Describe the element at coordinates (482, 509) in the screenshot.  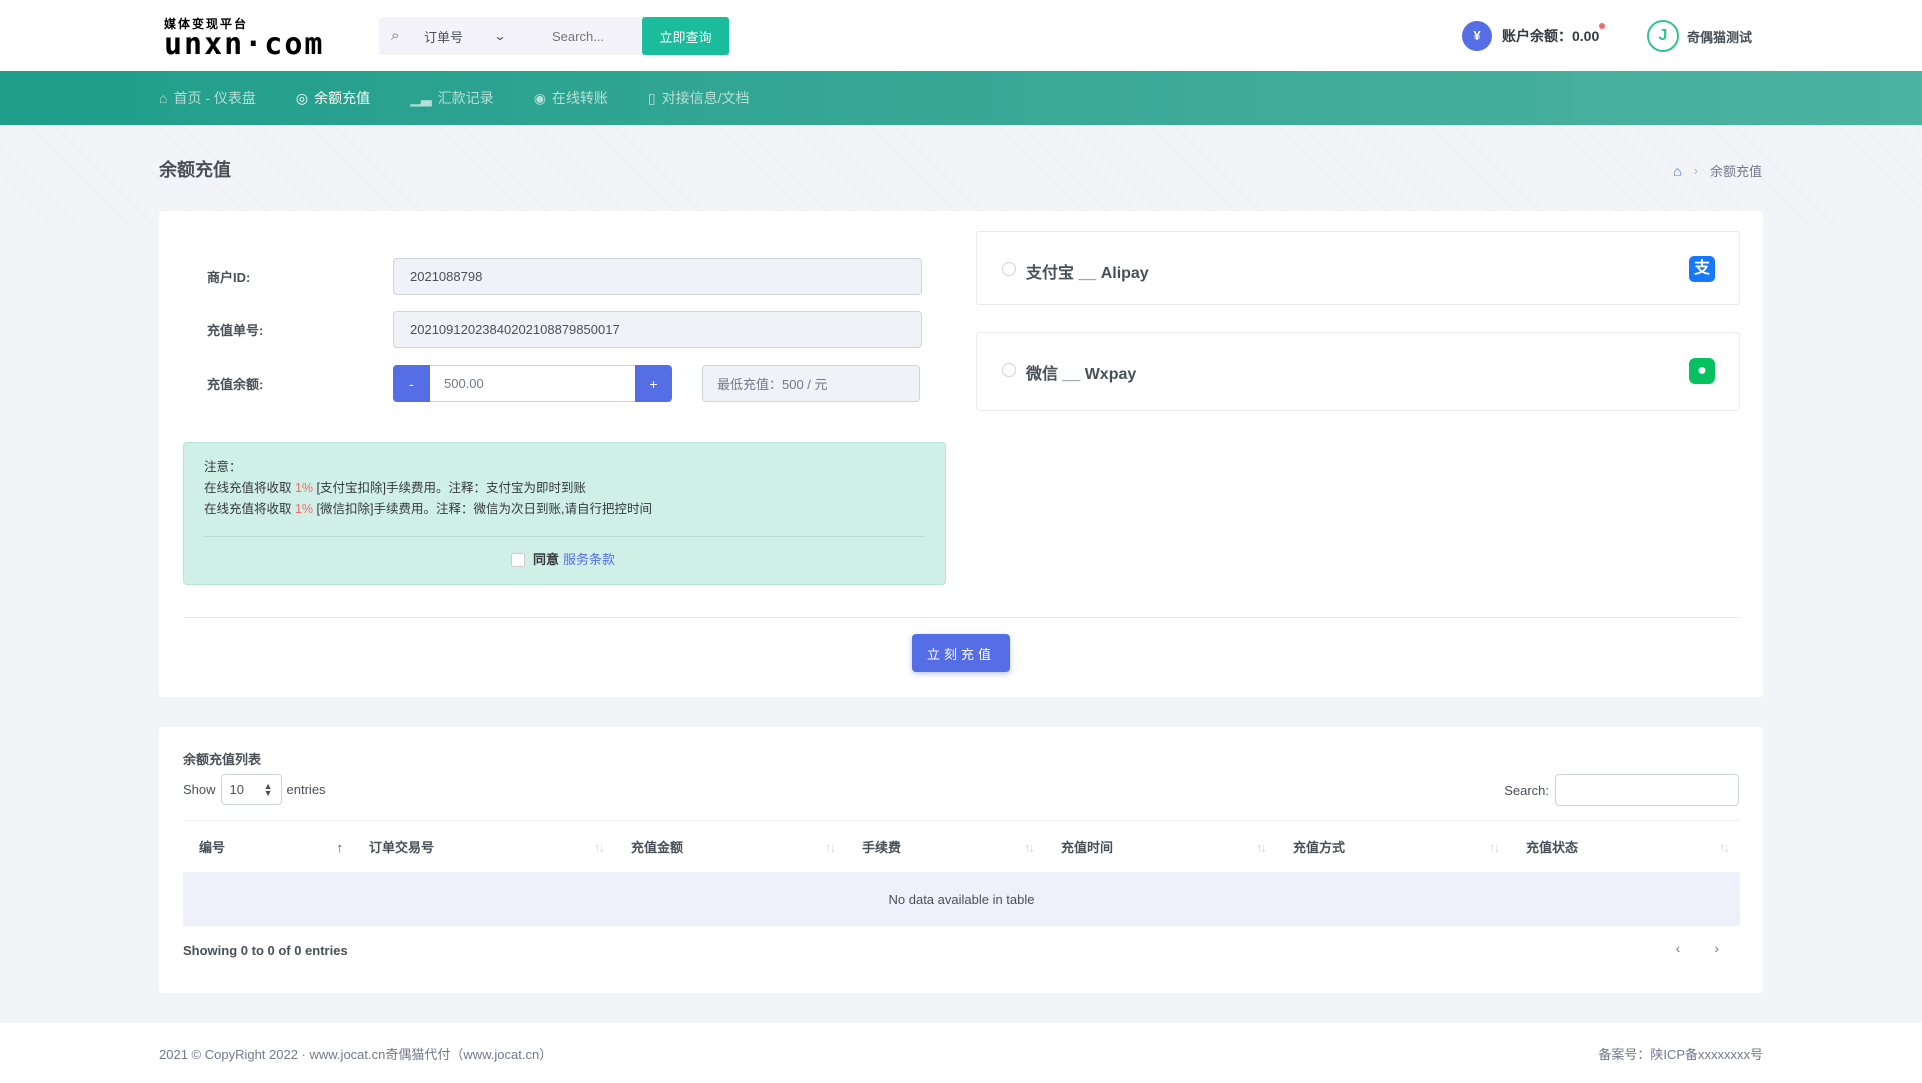
I see `notice-text: [微信扣除]手续费用。注释：微信为次日到账,请自行把控时间` at that location.